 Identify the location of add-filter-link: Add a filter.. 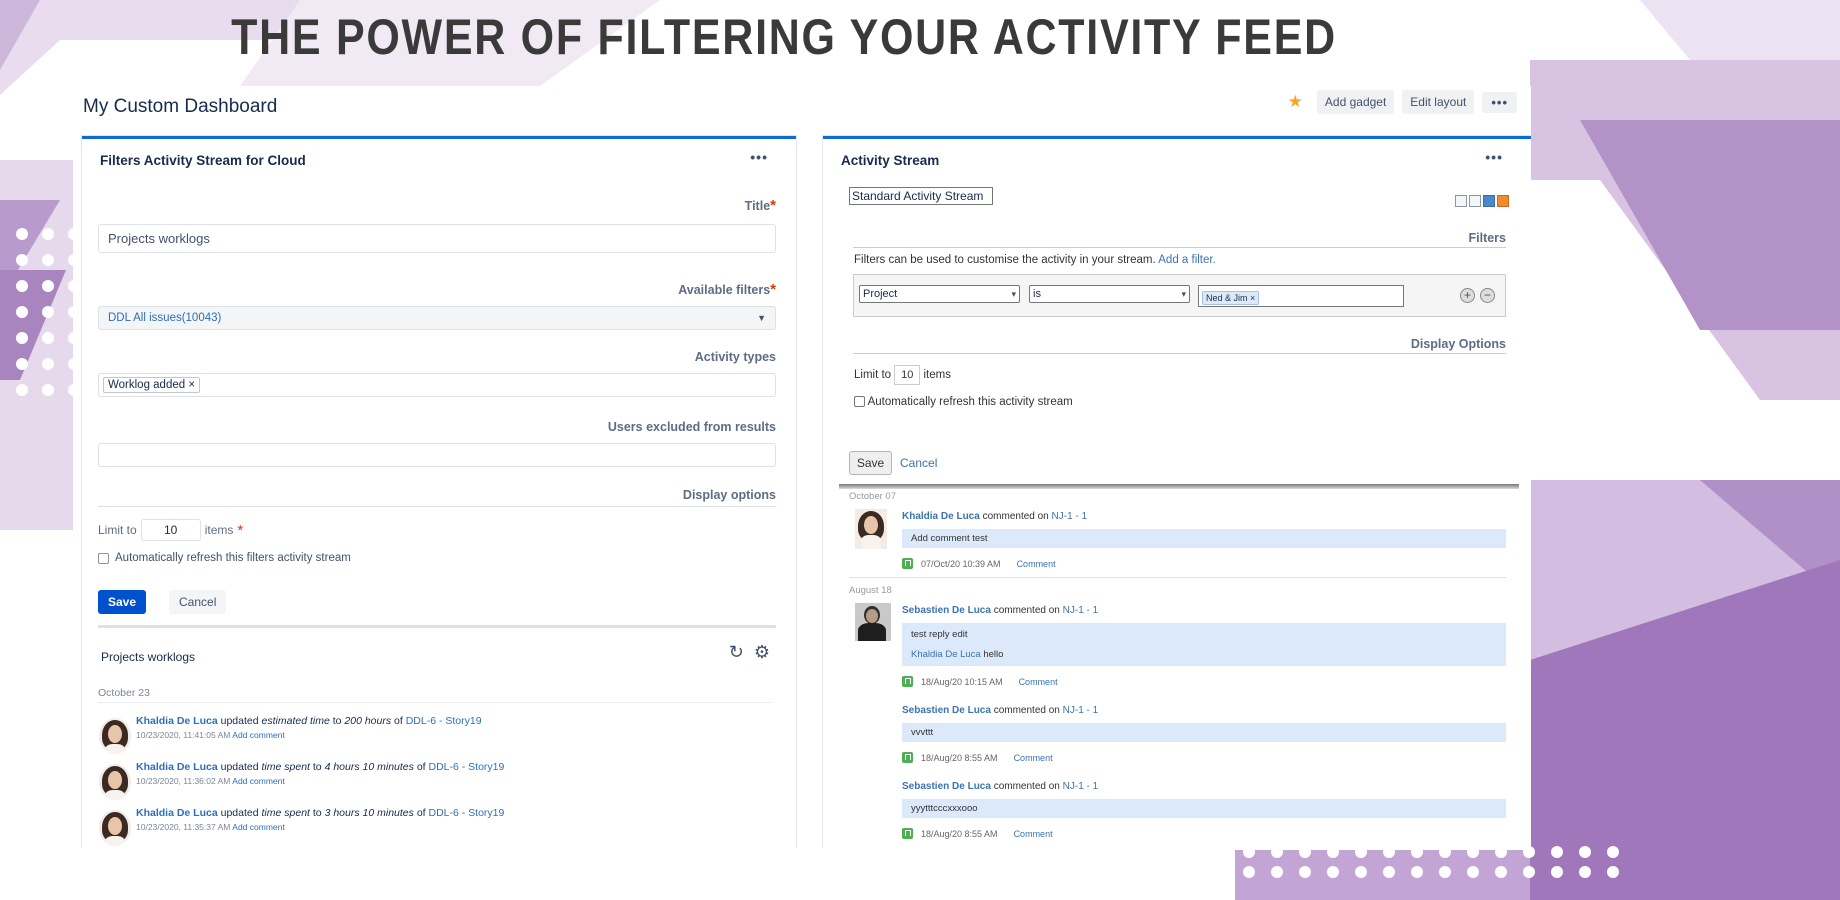
(1187, 260).